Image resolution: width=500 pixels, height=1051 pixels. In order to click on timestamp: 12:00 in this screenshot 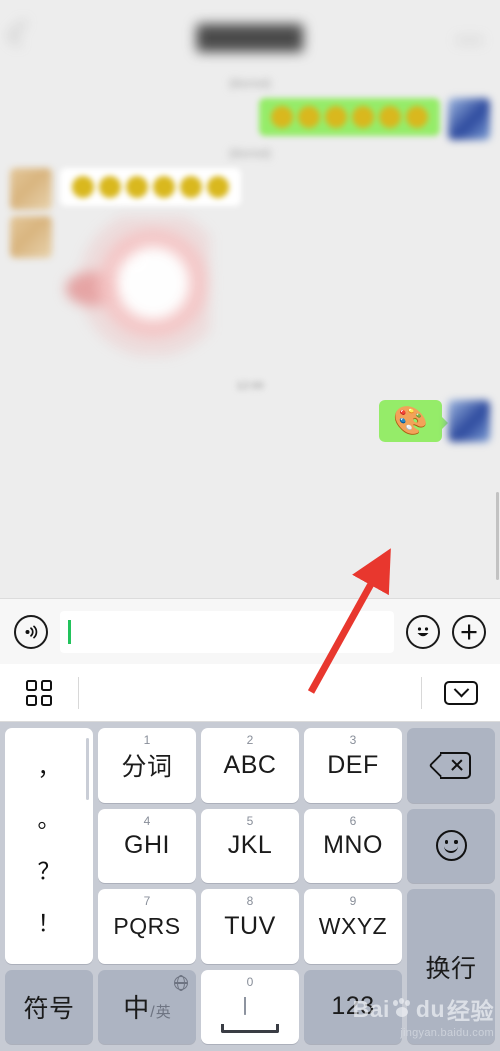, I will do `click(250, 386)`.